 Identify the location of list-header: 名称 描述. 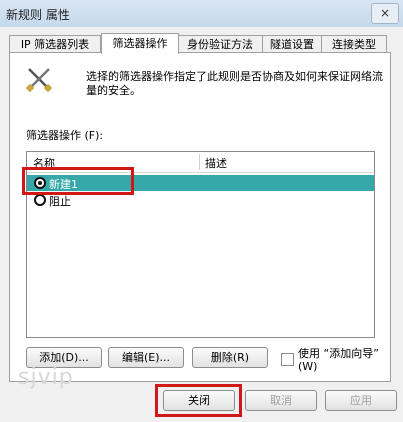
(200, 162).